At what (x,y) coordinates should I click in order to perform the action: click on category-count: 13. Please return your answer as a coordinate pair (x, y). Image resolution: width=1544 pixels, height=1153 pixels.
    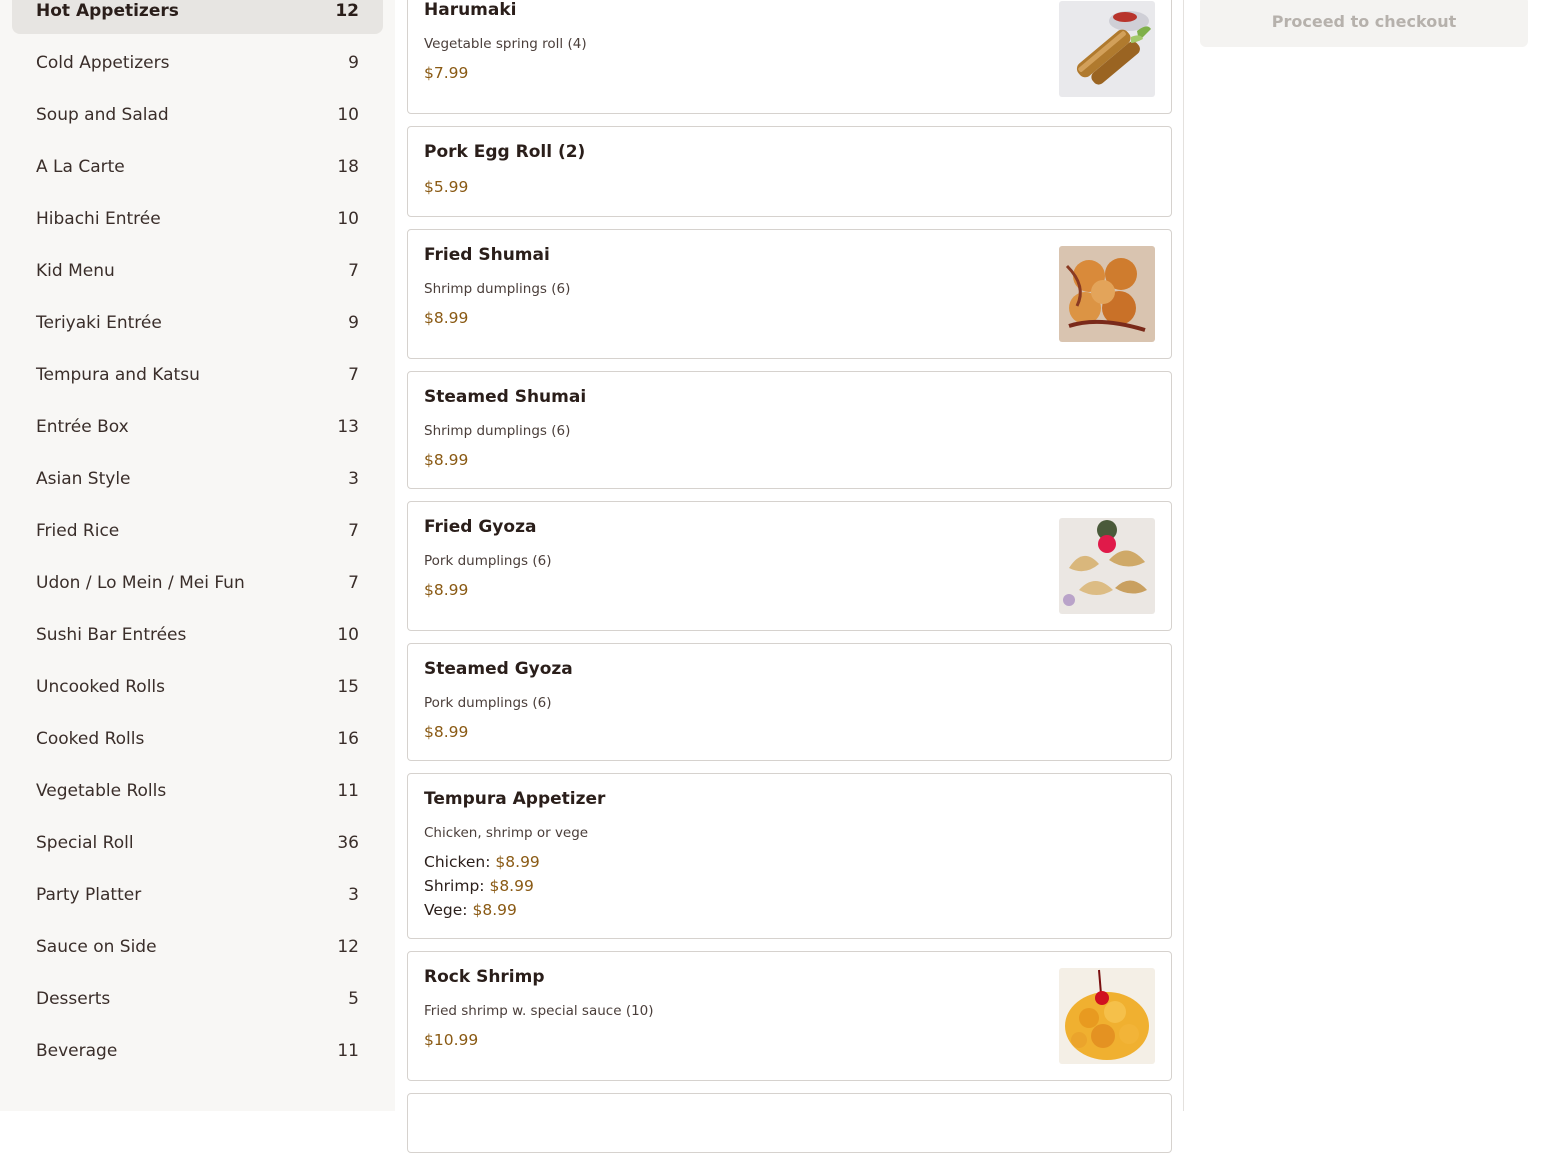
    Looking at the image, I should click on (348, 427).